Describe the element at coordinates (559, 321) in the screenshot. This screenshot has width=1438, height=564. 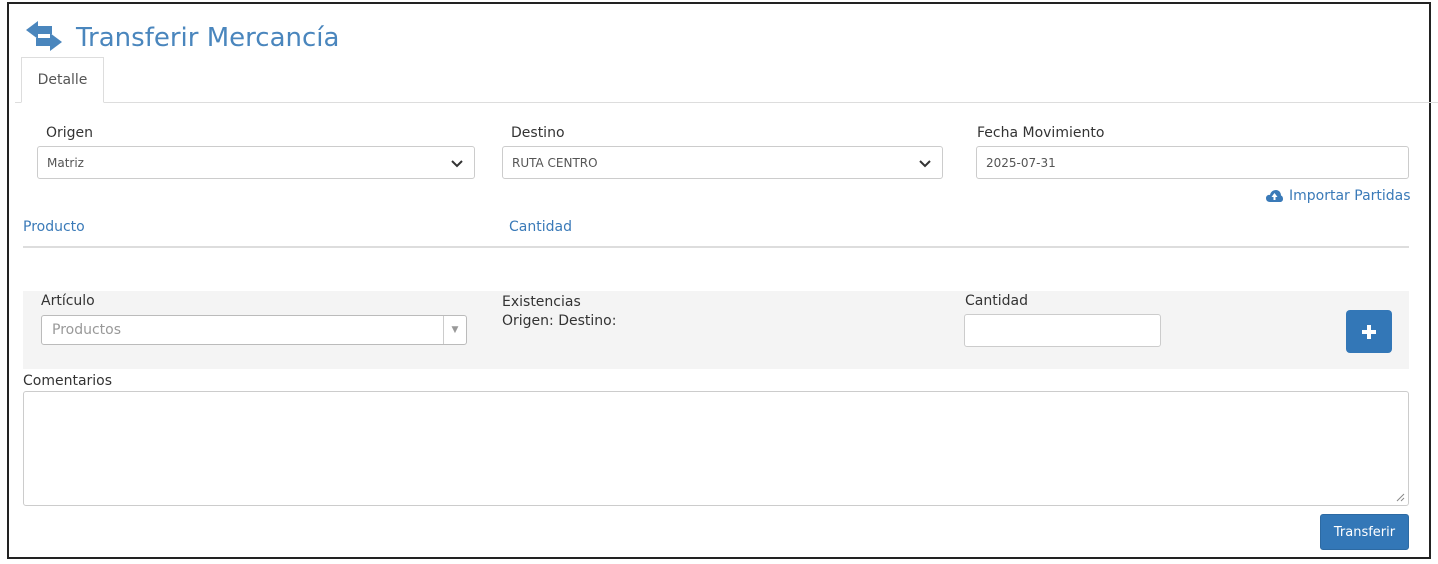
I see `existencias-values: Origen: Destino:` at that location.